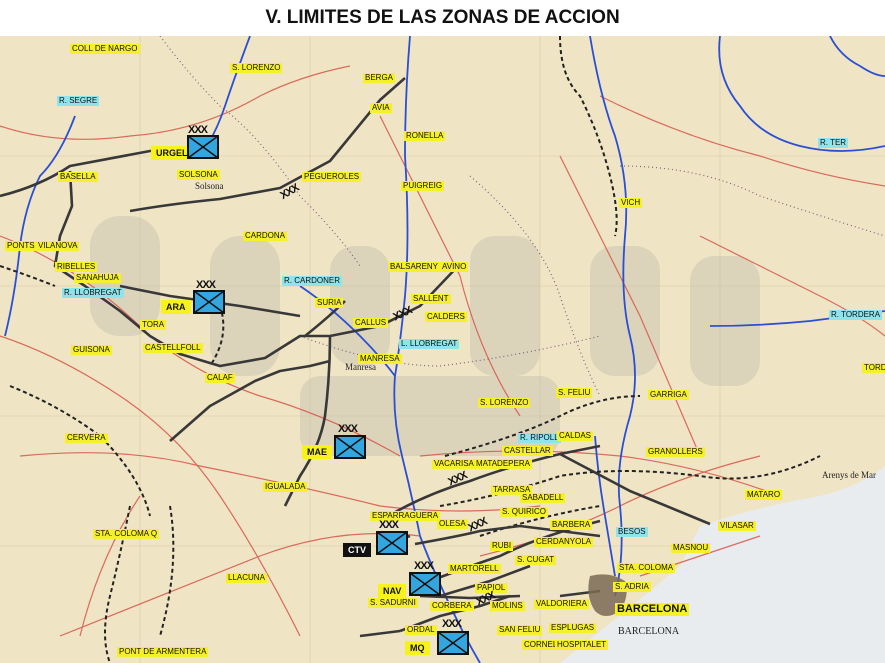  Describe the element at coordinates (649, 631) in the screenshot. I see `map-print-barcelona: BARCELONA` at that location.